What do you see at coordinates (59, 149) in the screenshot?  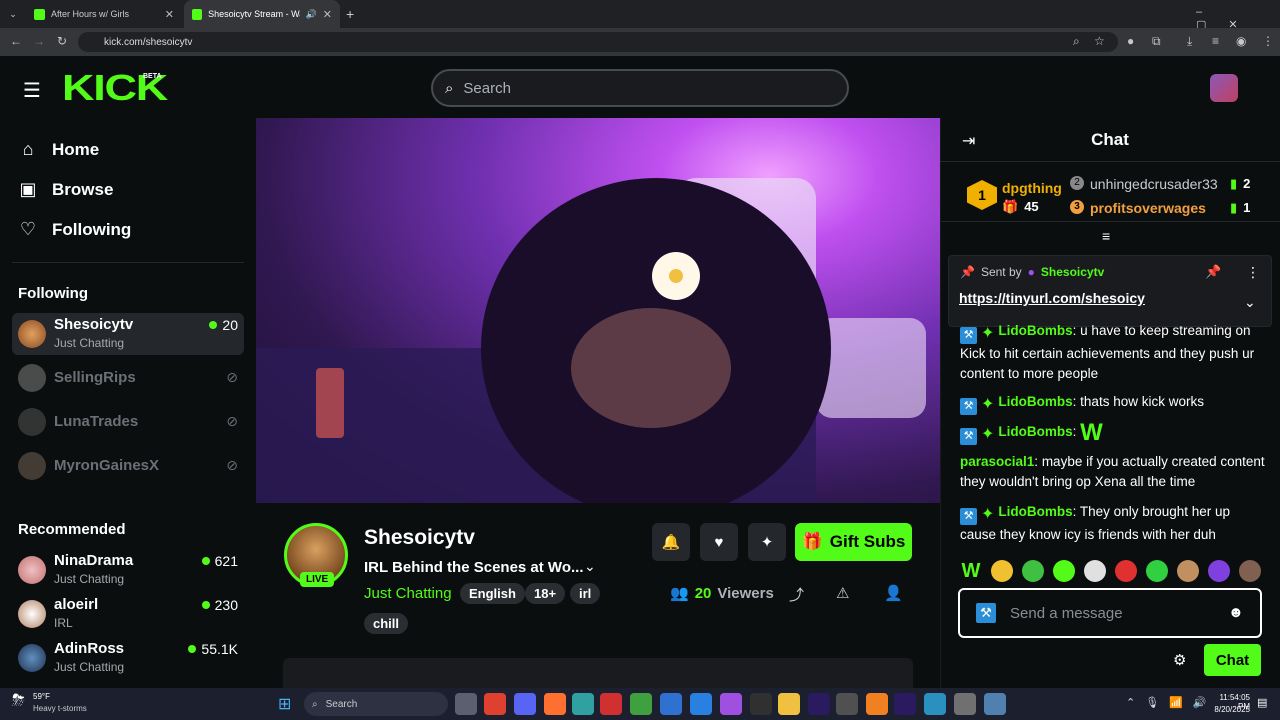 I see `nav-home: ⌂ Home` at bounding box center [59, 149].